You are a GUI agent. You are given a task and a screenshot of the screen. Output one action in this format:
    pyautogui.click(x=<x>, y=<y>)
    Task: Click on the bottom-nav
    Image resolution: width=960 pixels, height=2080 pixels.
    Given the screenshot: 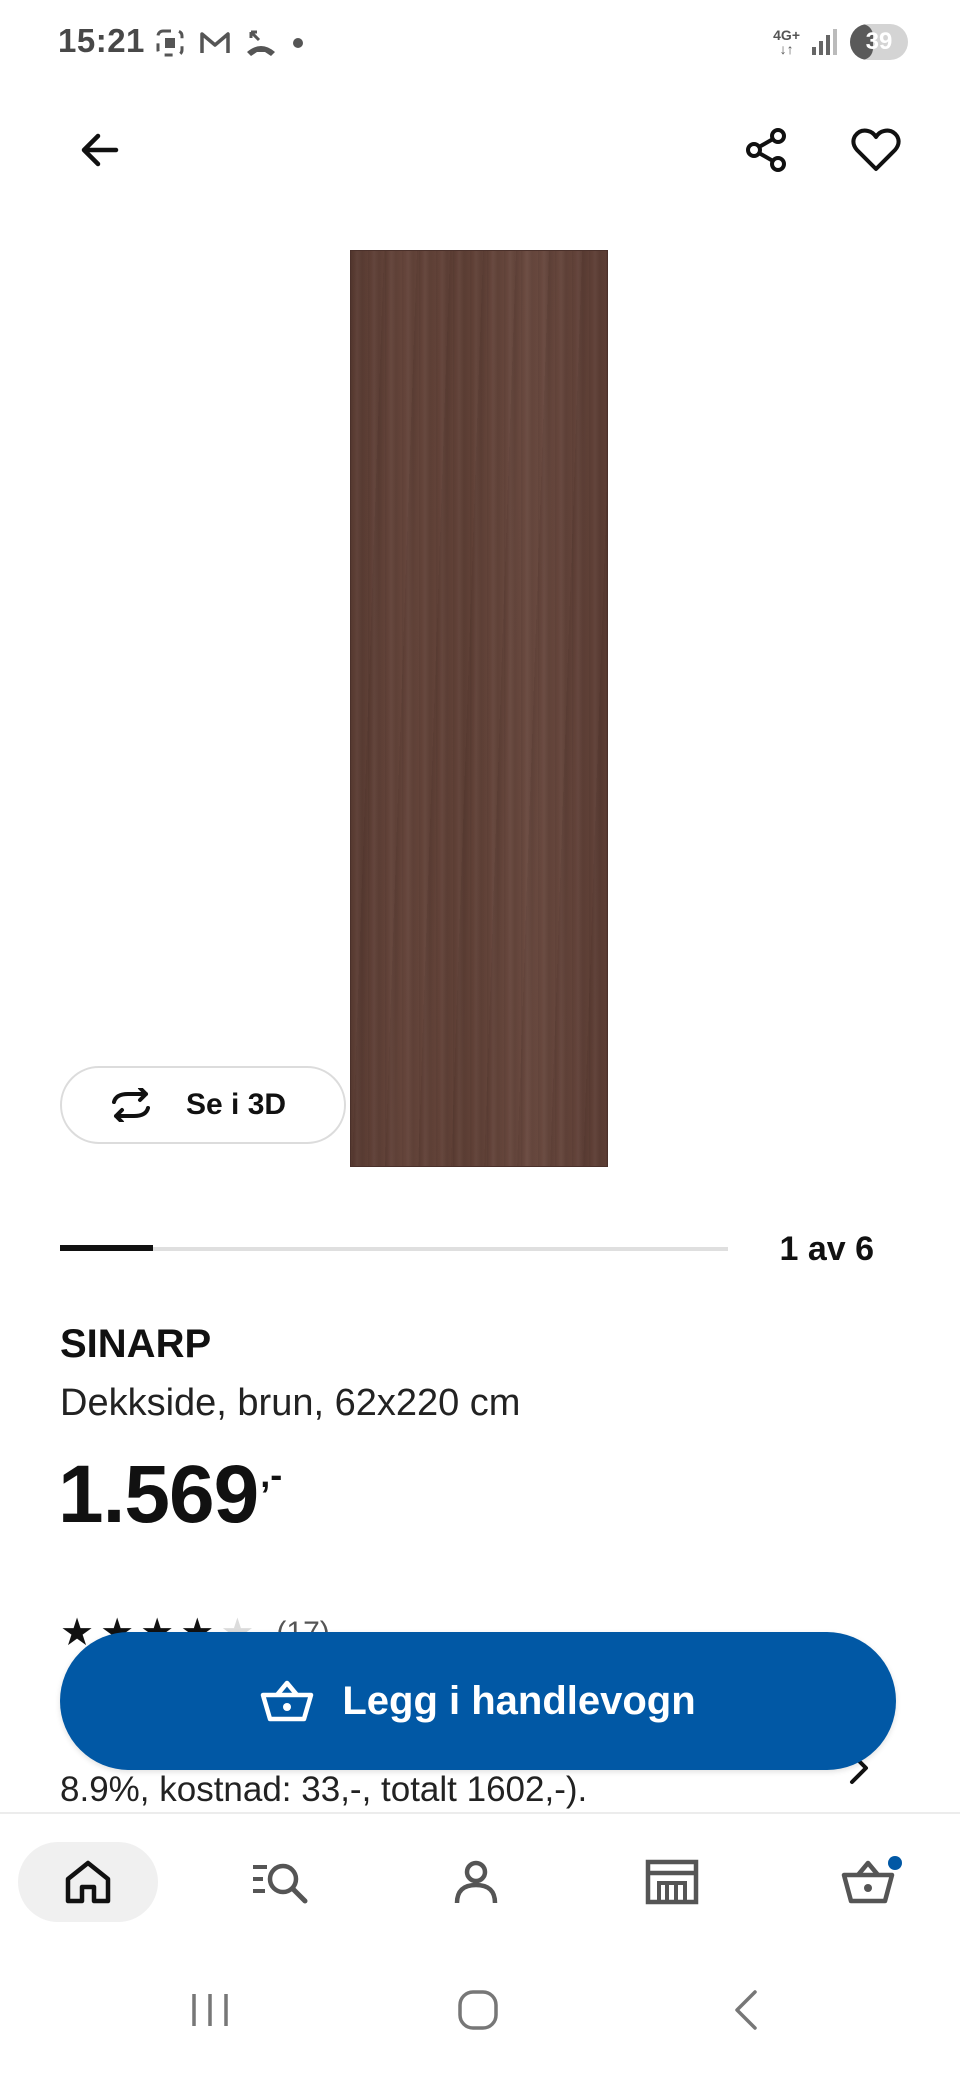 What is the action you would take?
    pyautogui.click(x=480, y=1883)
    